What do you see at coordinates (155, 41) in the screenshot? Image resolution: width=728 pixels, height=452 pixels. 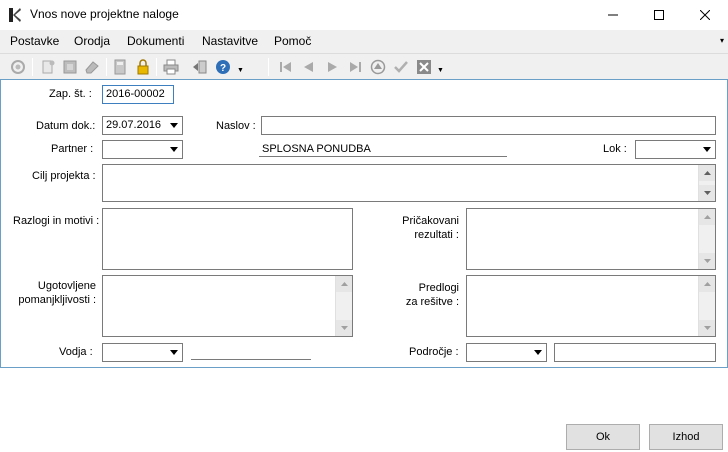 I see `menu-dokumenti: Dokumenti` at bounding box center [155, 41].